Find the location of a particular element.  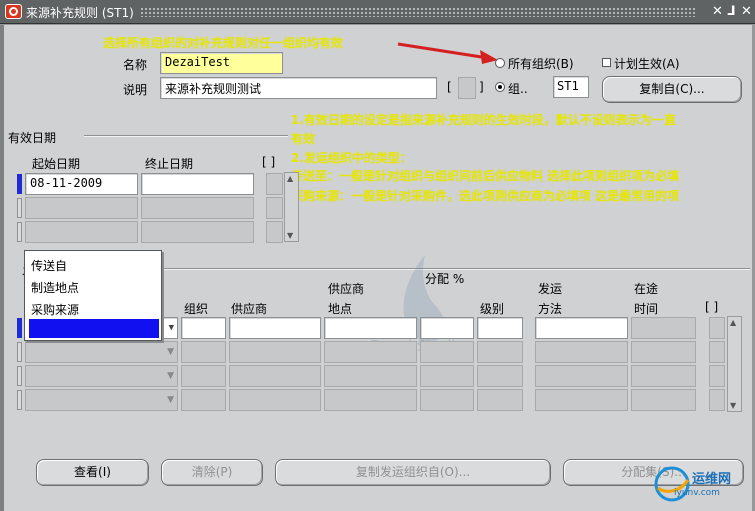

supplier-site-header-2: 地点 is located at coordinates (340, 309).